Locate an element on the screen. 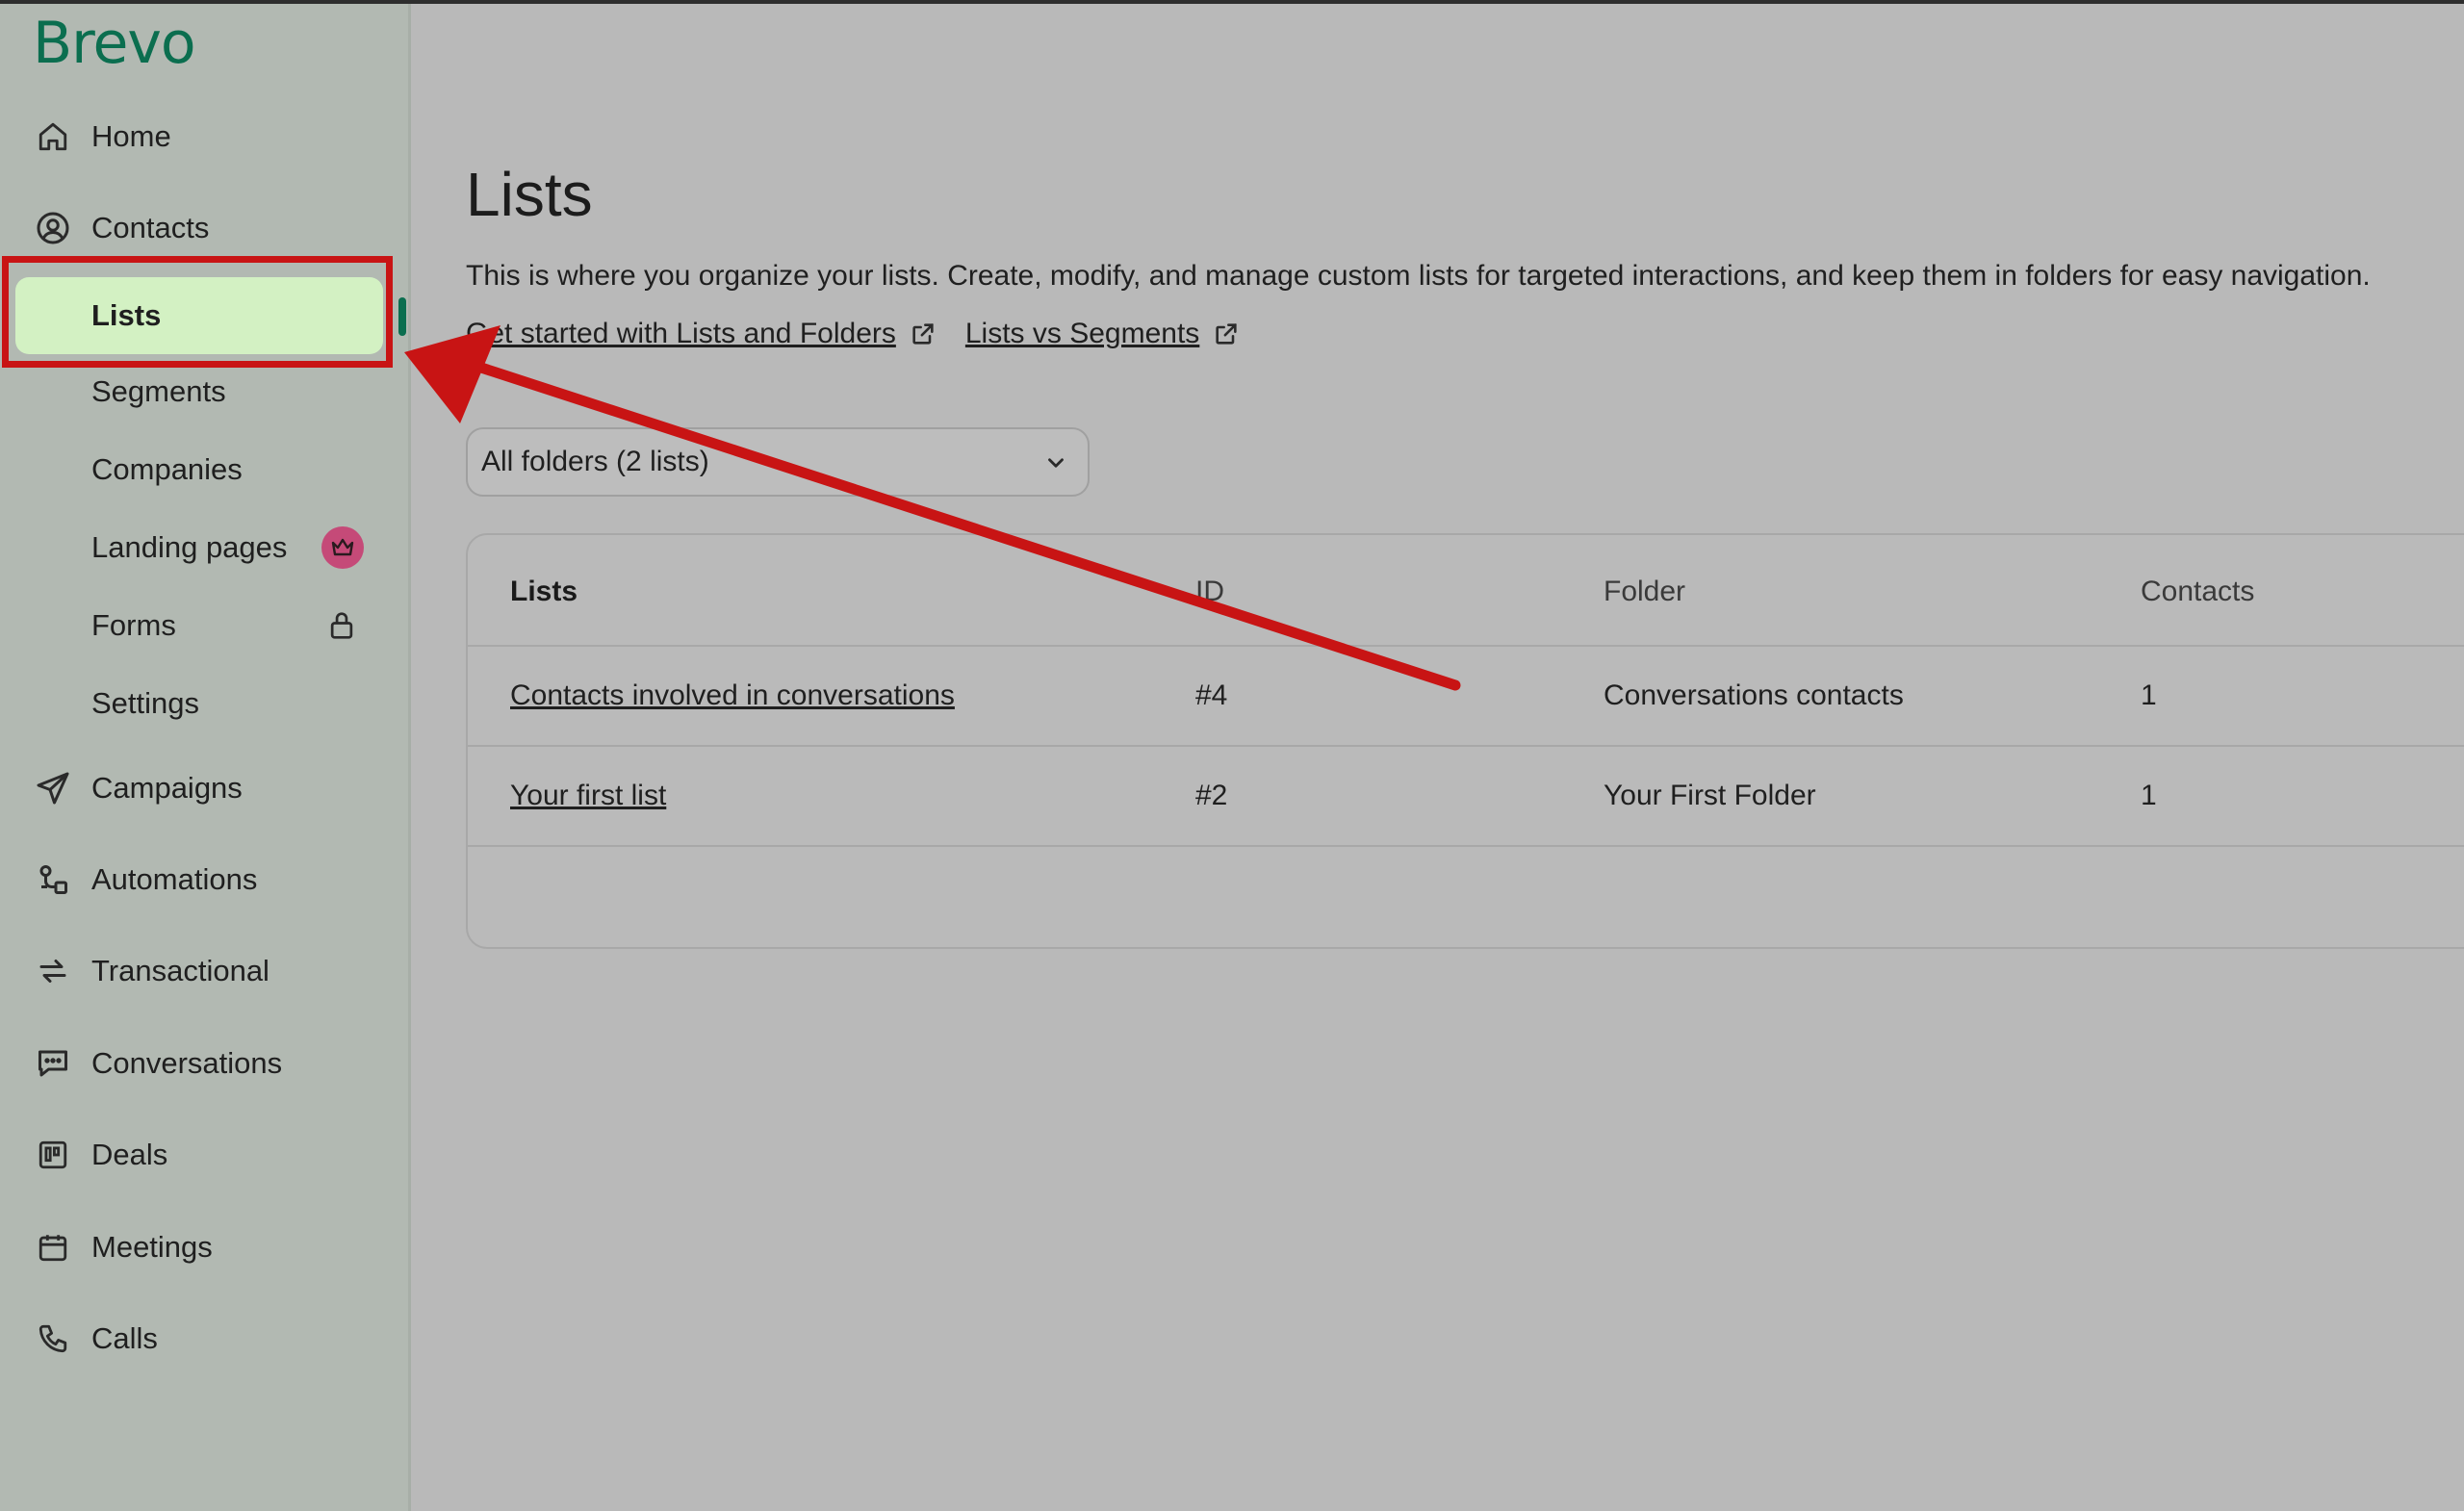 This screenshot has width=2464, height=1511. sidebar-item-label: Home is located at coordinates (131, 136).